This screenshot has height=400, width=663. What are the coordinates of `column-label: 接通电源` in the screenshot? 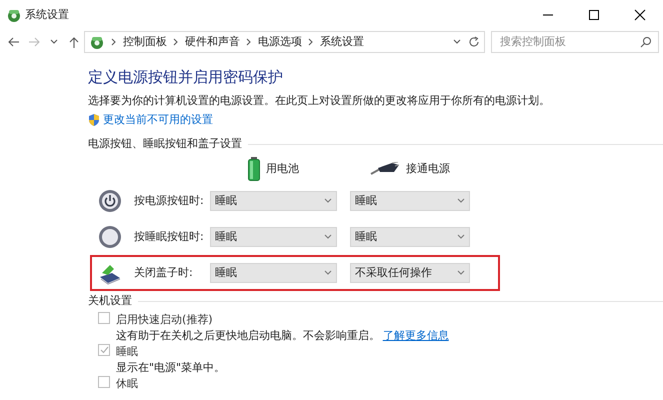 It's located at (428, 168).